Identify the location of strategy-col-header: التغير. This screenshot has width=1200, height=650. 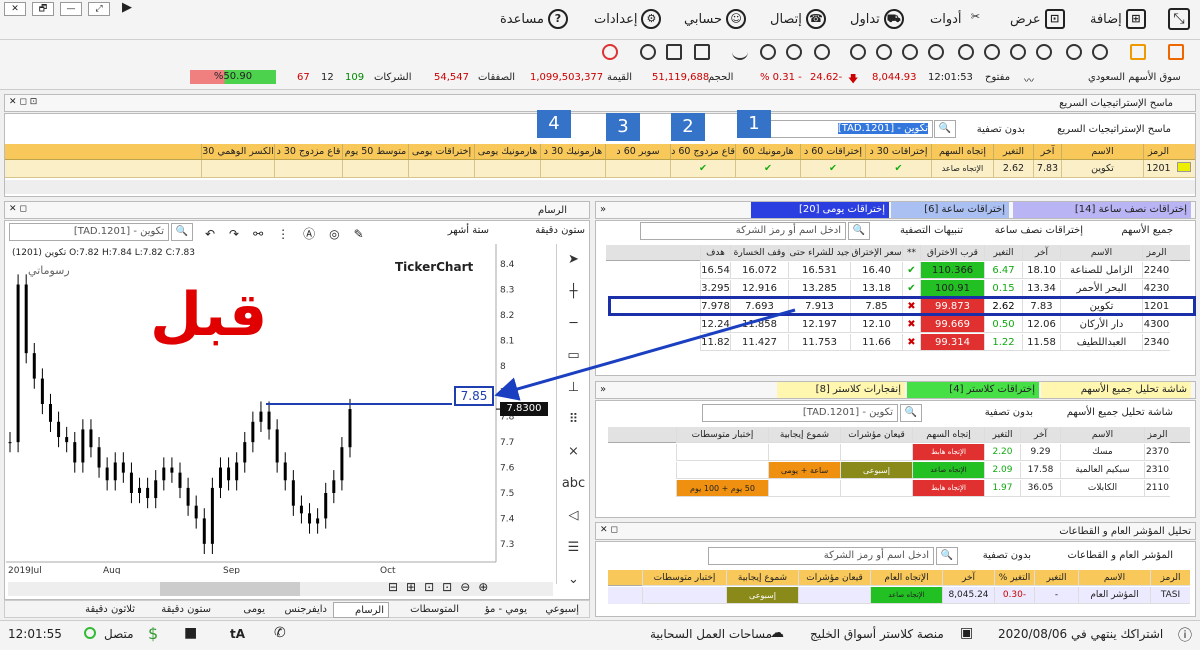
(1013, 151).